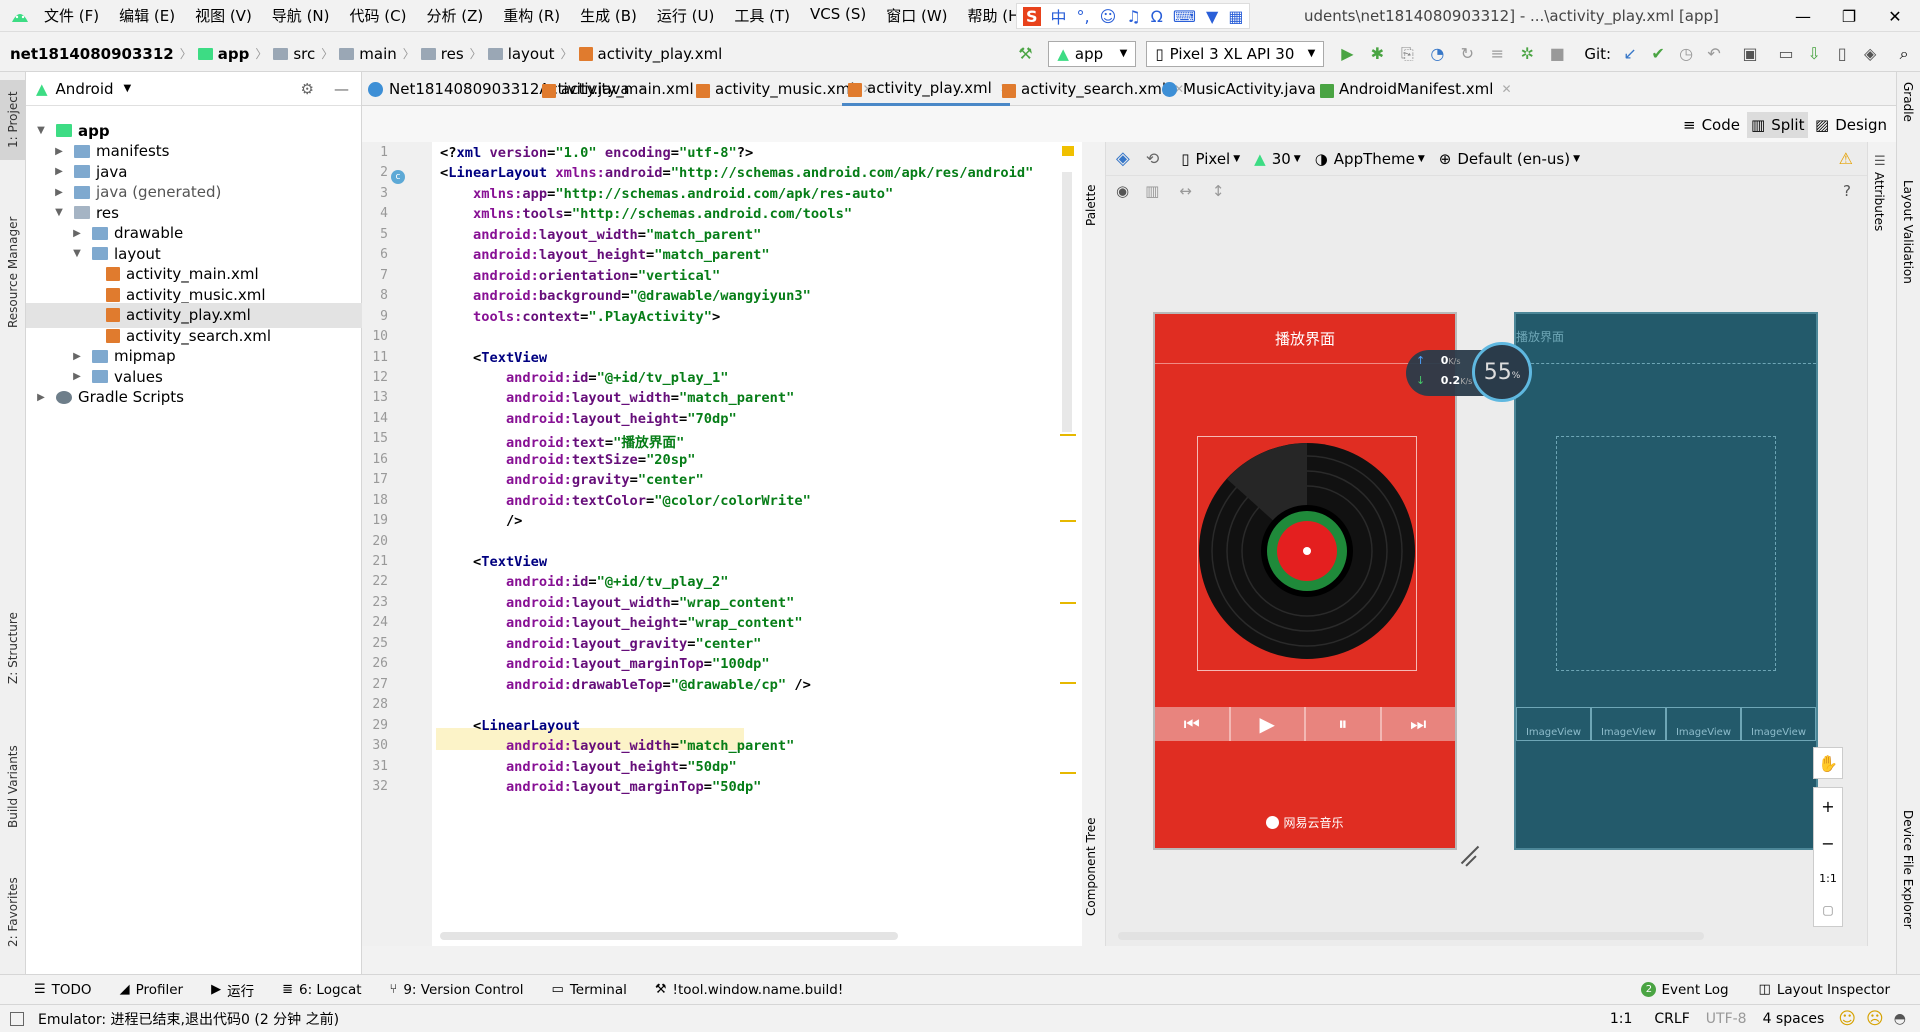 Image resolution: width=1920 pixels, height=1032 pixels. I want to click on code-view-button: ≡ Code, so click(1711, 125).